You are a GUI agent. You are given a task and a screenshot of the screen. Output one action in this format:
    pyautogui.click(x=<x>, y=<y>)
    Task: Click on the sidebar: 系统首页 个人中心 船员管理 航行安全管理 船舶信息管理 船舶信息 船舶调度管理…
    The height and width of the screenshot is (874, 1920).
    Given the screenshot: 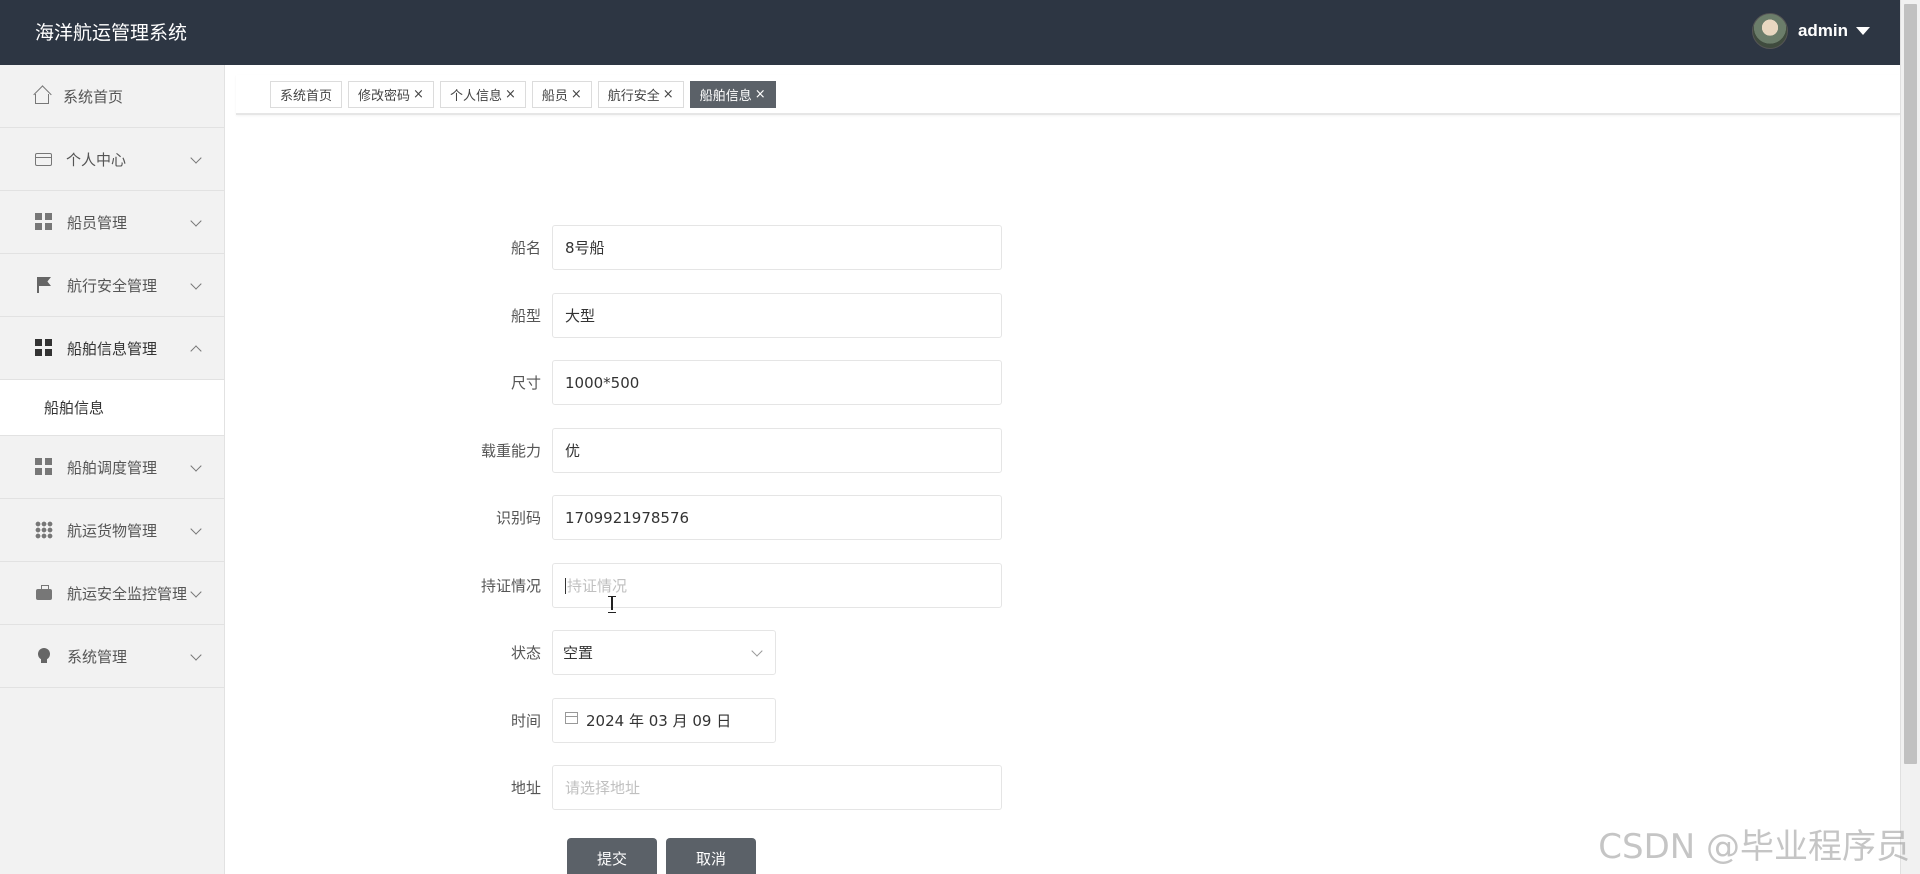 What is the action you would take?
    pyautogui.click(x=112, y=469)
    